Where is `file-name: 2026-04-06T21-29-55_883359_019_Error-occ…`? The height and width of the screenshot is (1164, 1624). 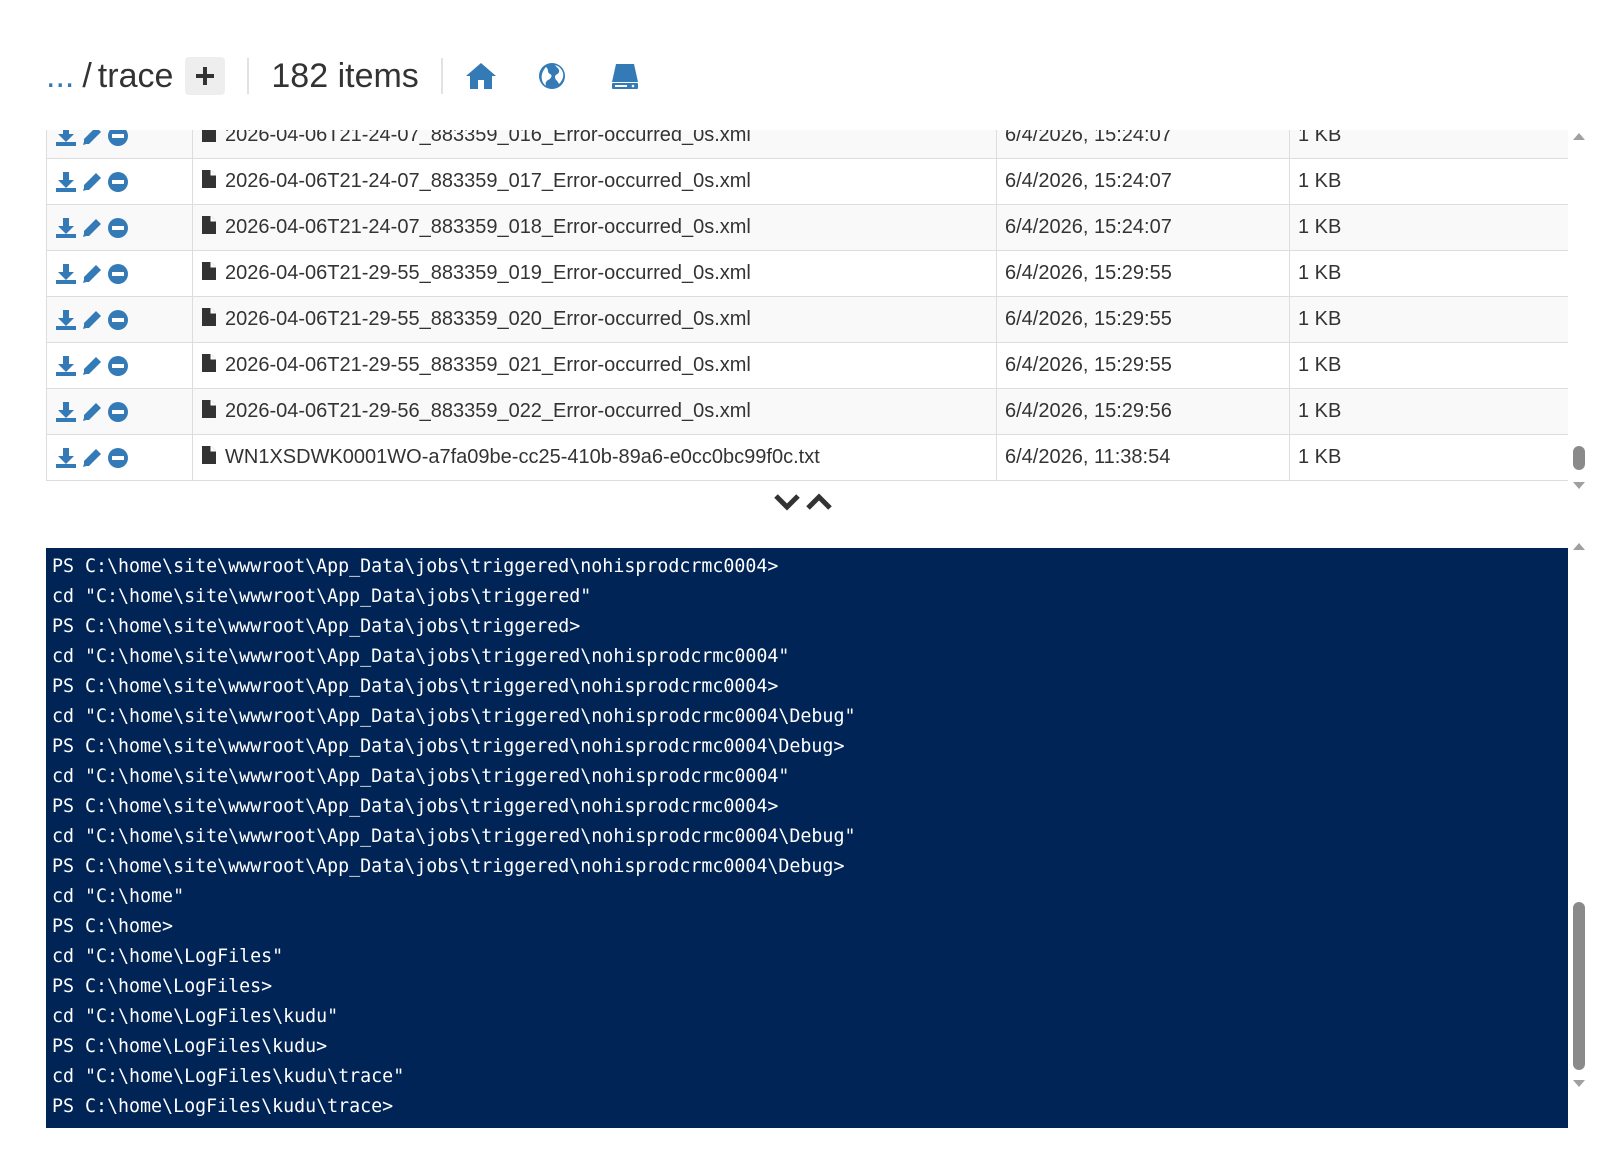
file-name: 2026-04-06T21-29-55_883359_019_Error-occ… is located at coordinates (488, 273).